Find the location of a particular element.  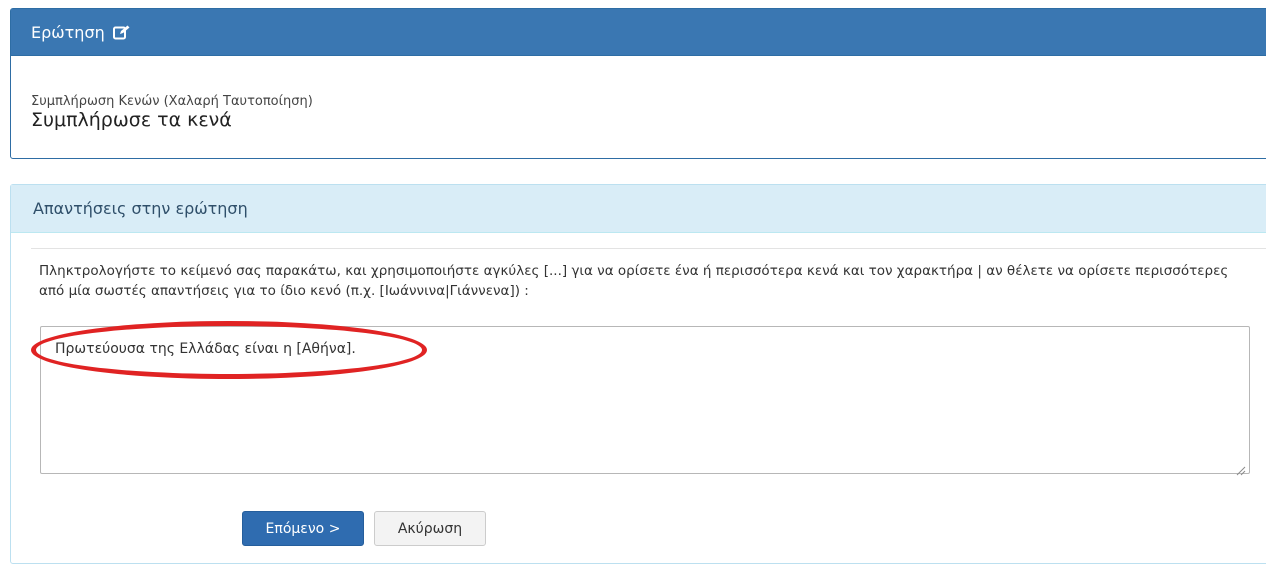

divider is located at coordinates (648, 248).